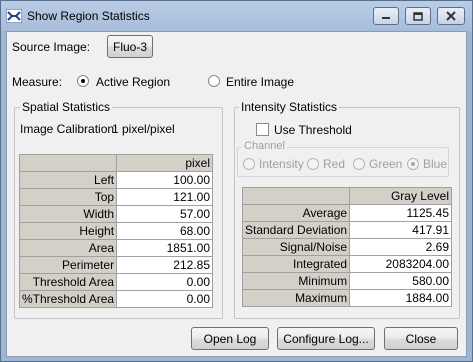  Describe the element at coordinates (313, 164) in the screenshot. I see `radio-channel-red` at that location.